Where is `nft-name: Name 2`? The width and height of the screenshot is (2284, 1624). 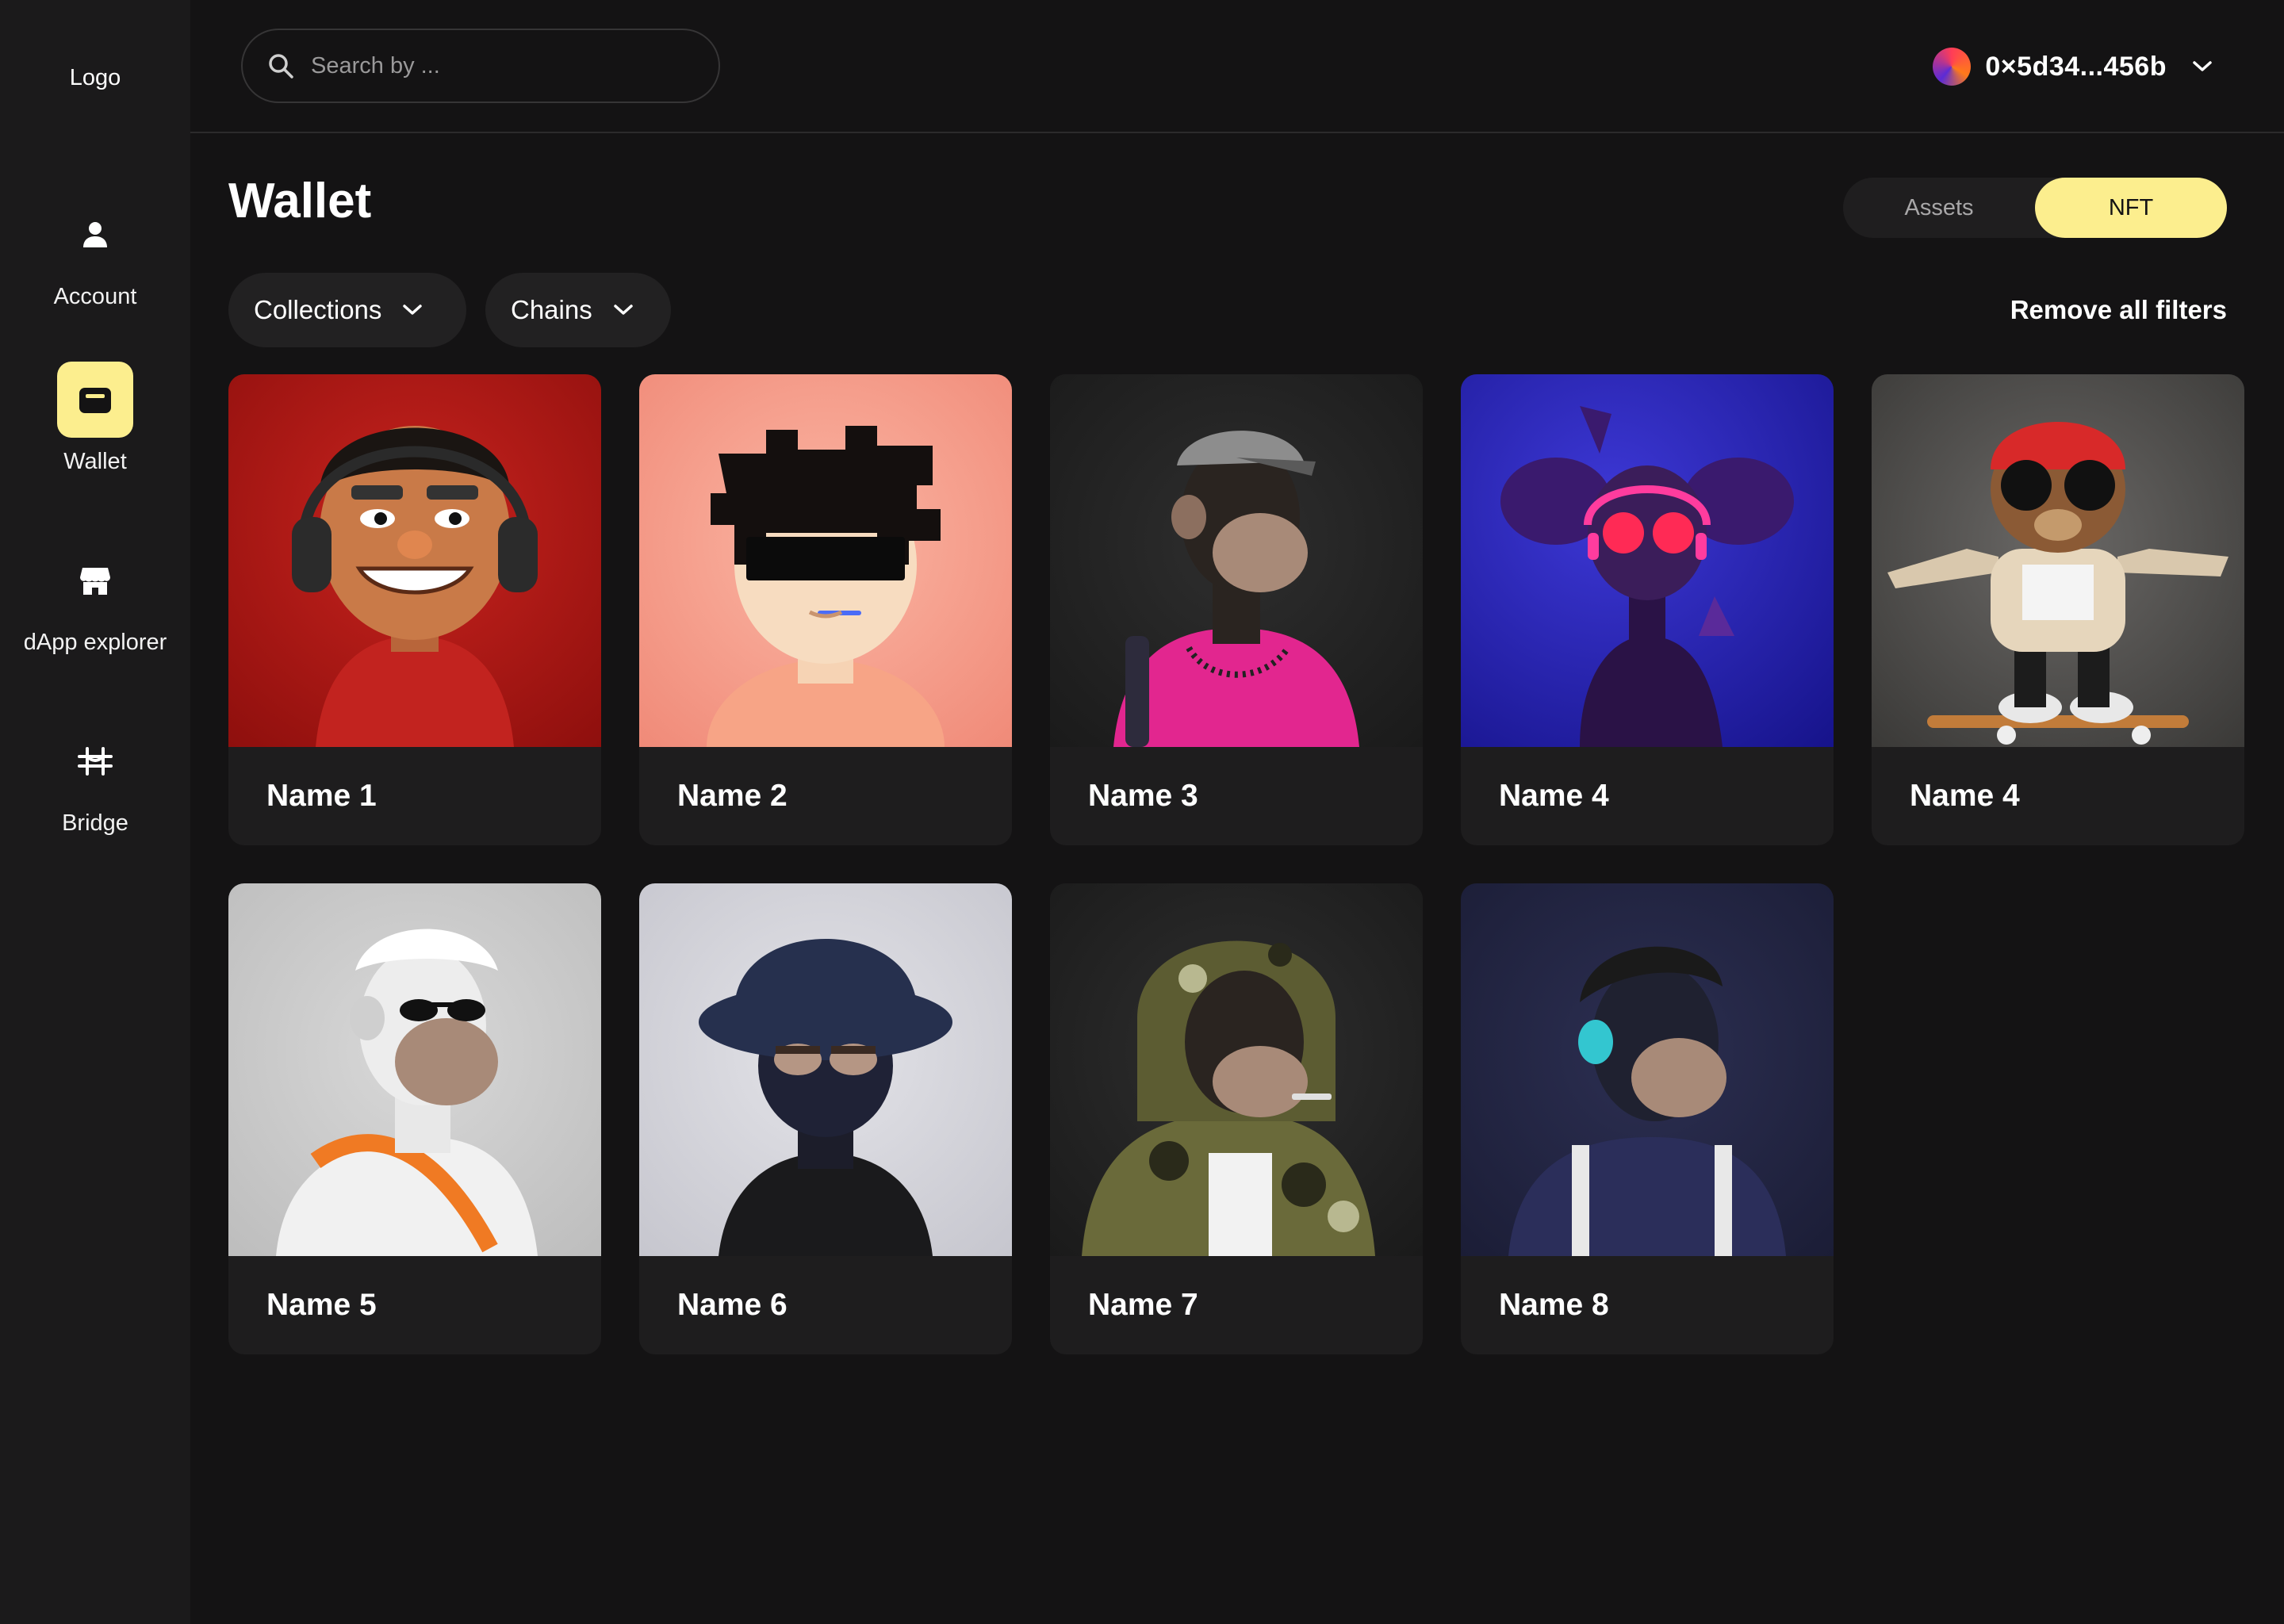 nft-name: Name 2 is located at coordinates (732, 796).